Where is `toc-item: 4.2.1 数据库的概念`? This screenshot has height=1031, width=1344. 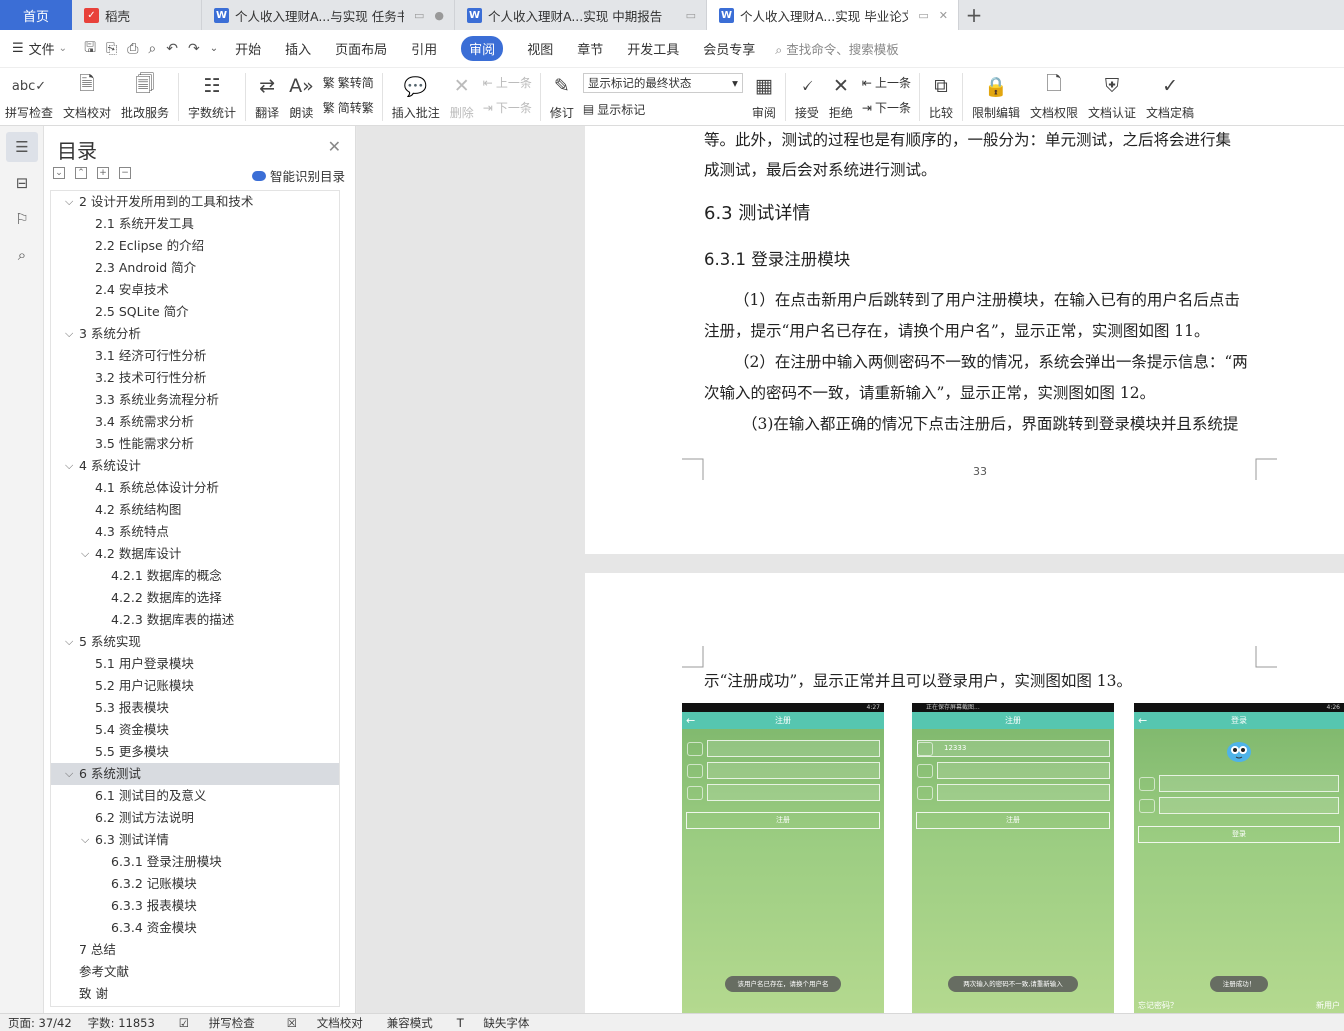
toc-item: 4.2.1 数据库的概念 is located at coordinates (195, 576).